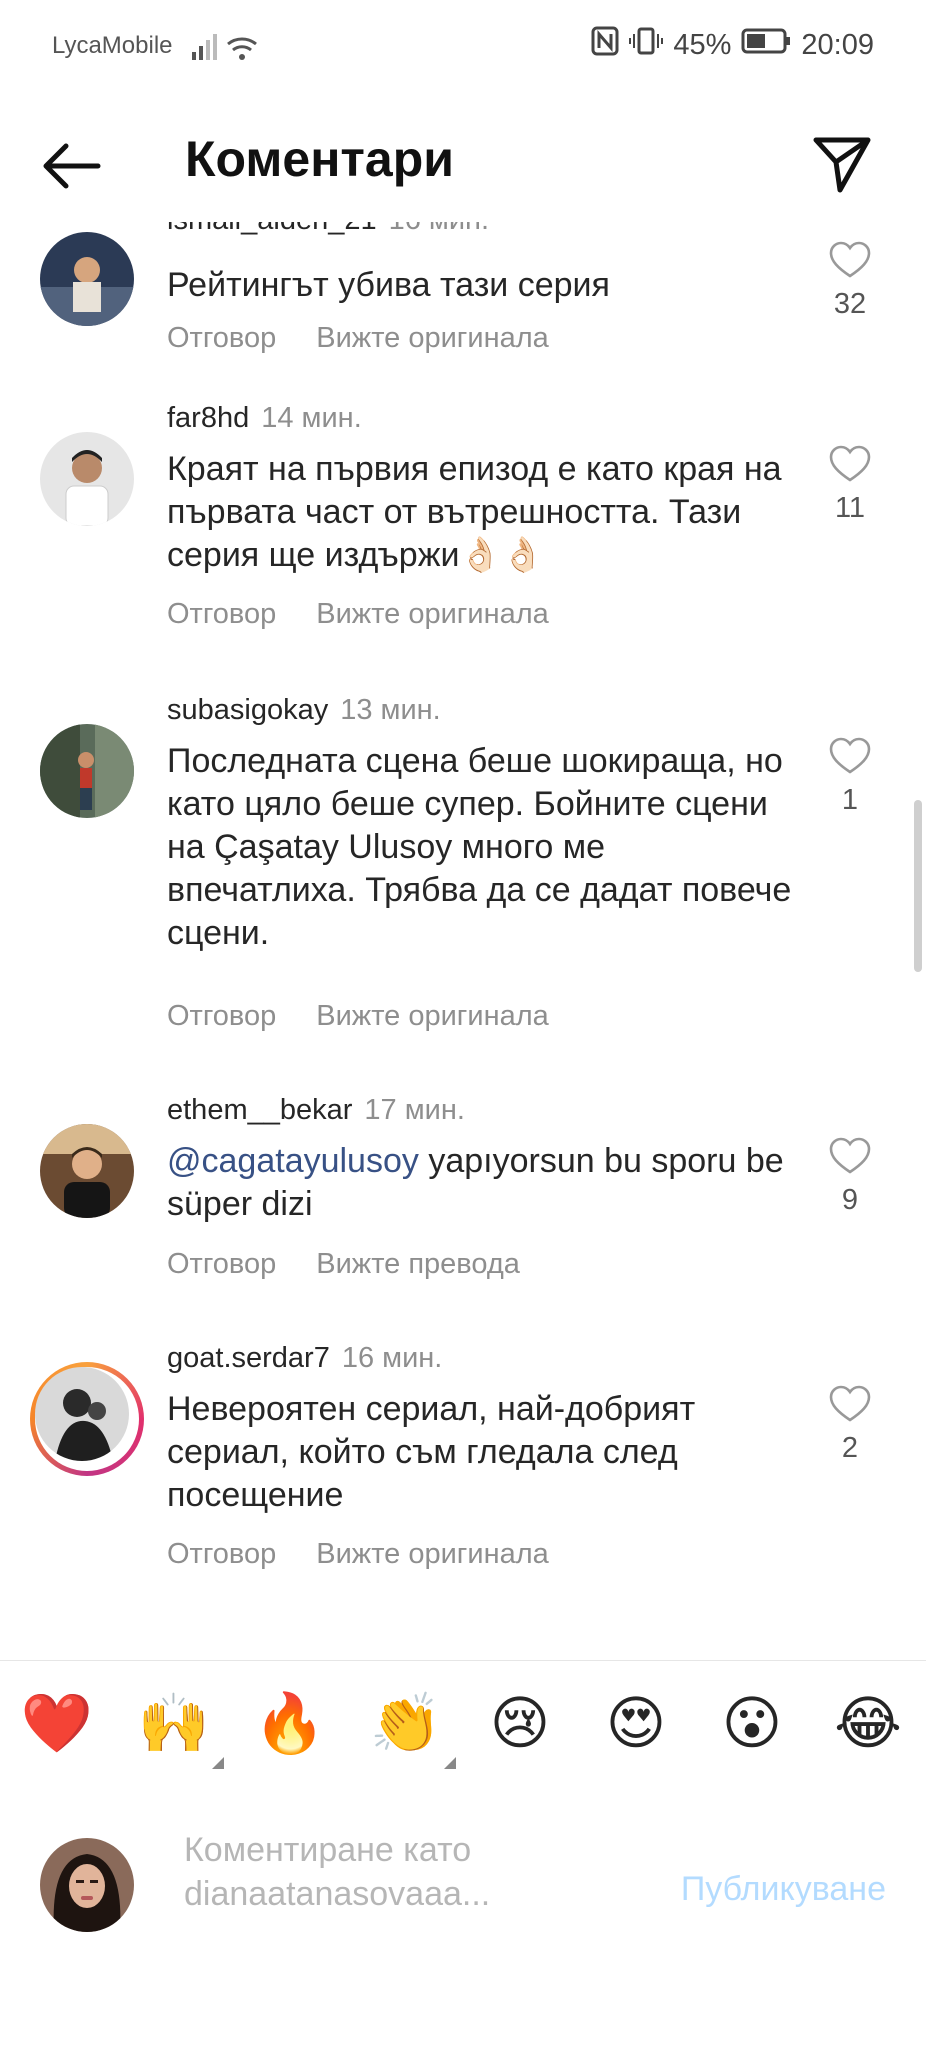 Image resolution: width=926 pixels, height=2048 pixels. Describe the element at coordinates (293, 1161) in the screenshot. I see `mention-link: @cagatayulusoy` at that location.